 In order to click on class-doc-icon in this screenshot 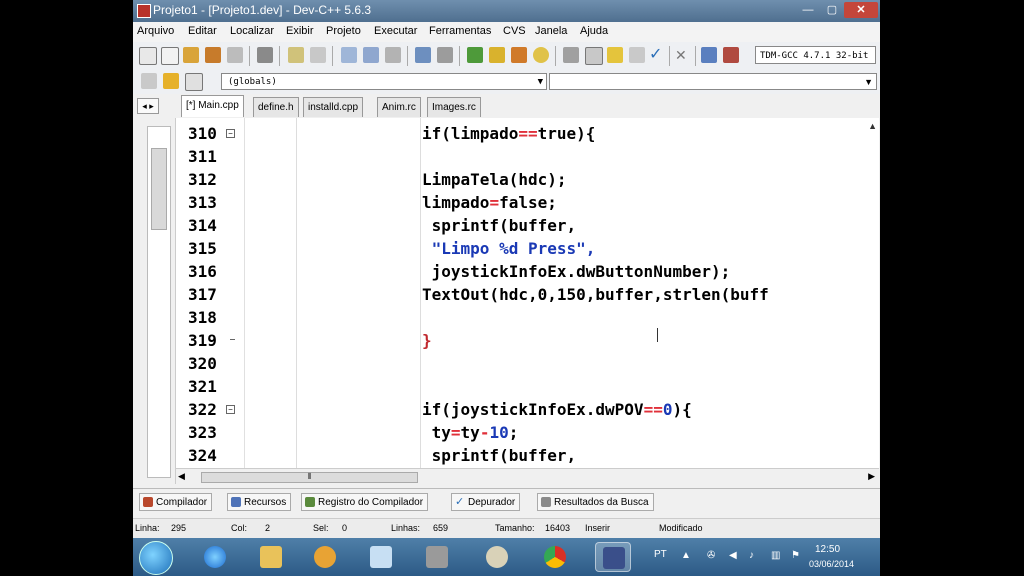, I will do `click(194, 82)`.